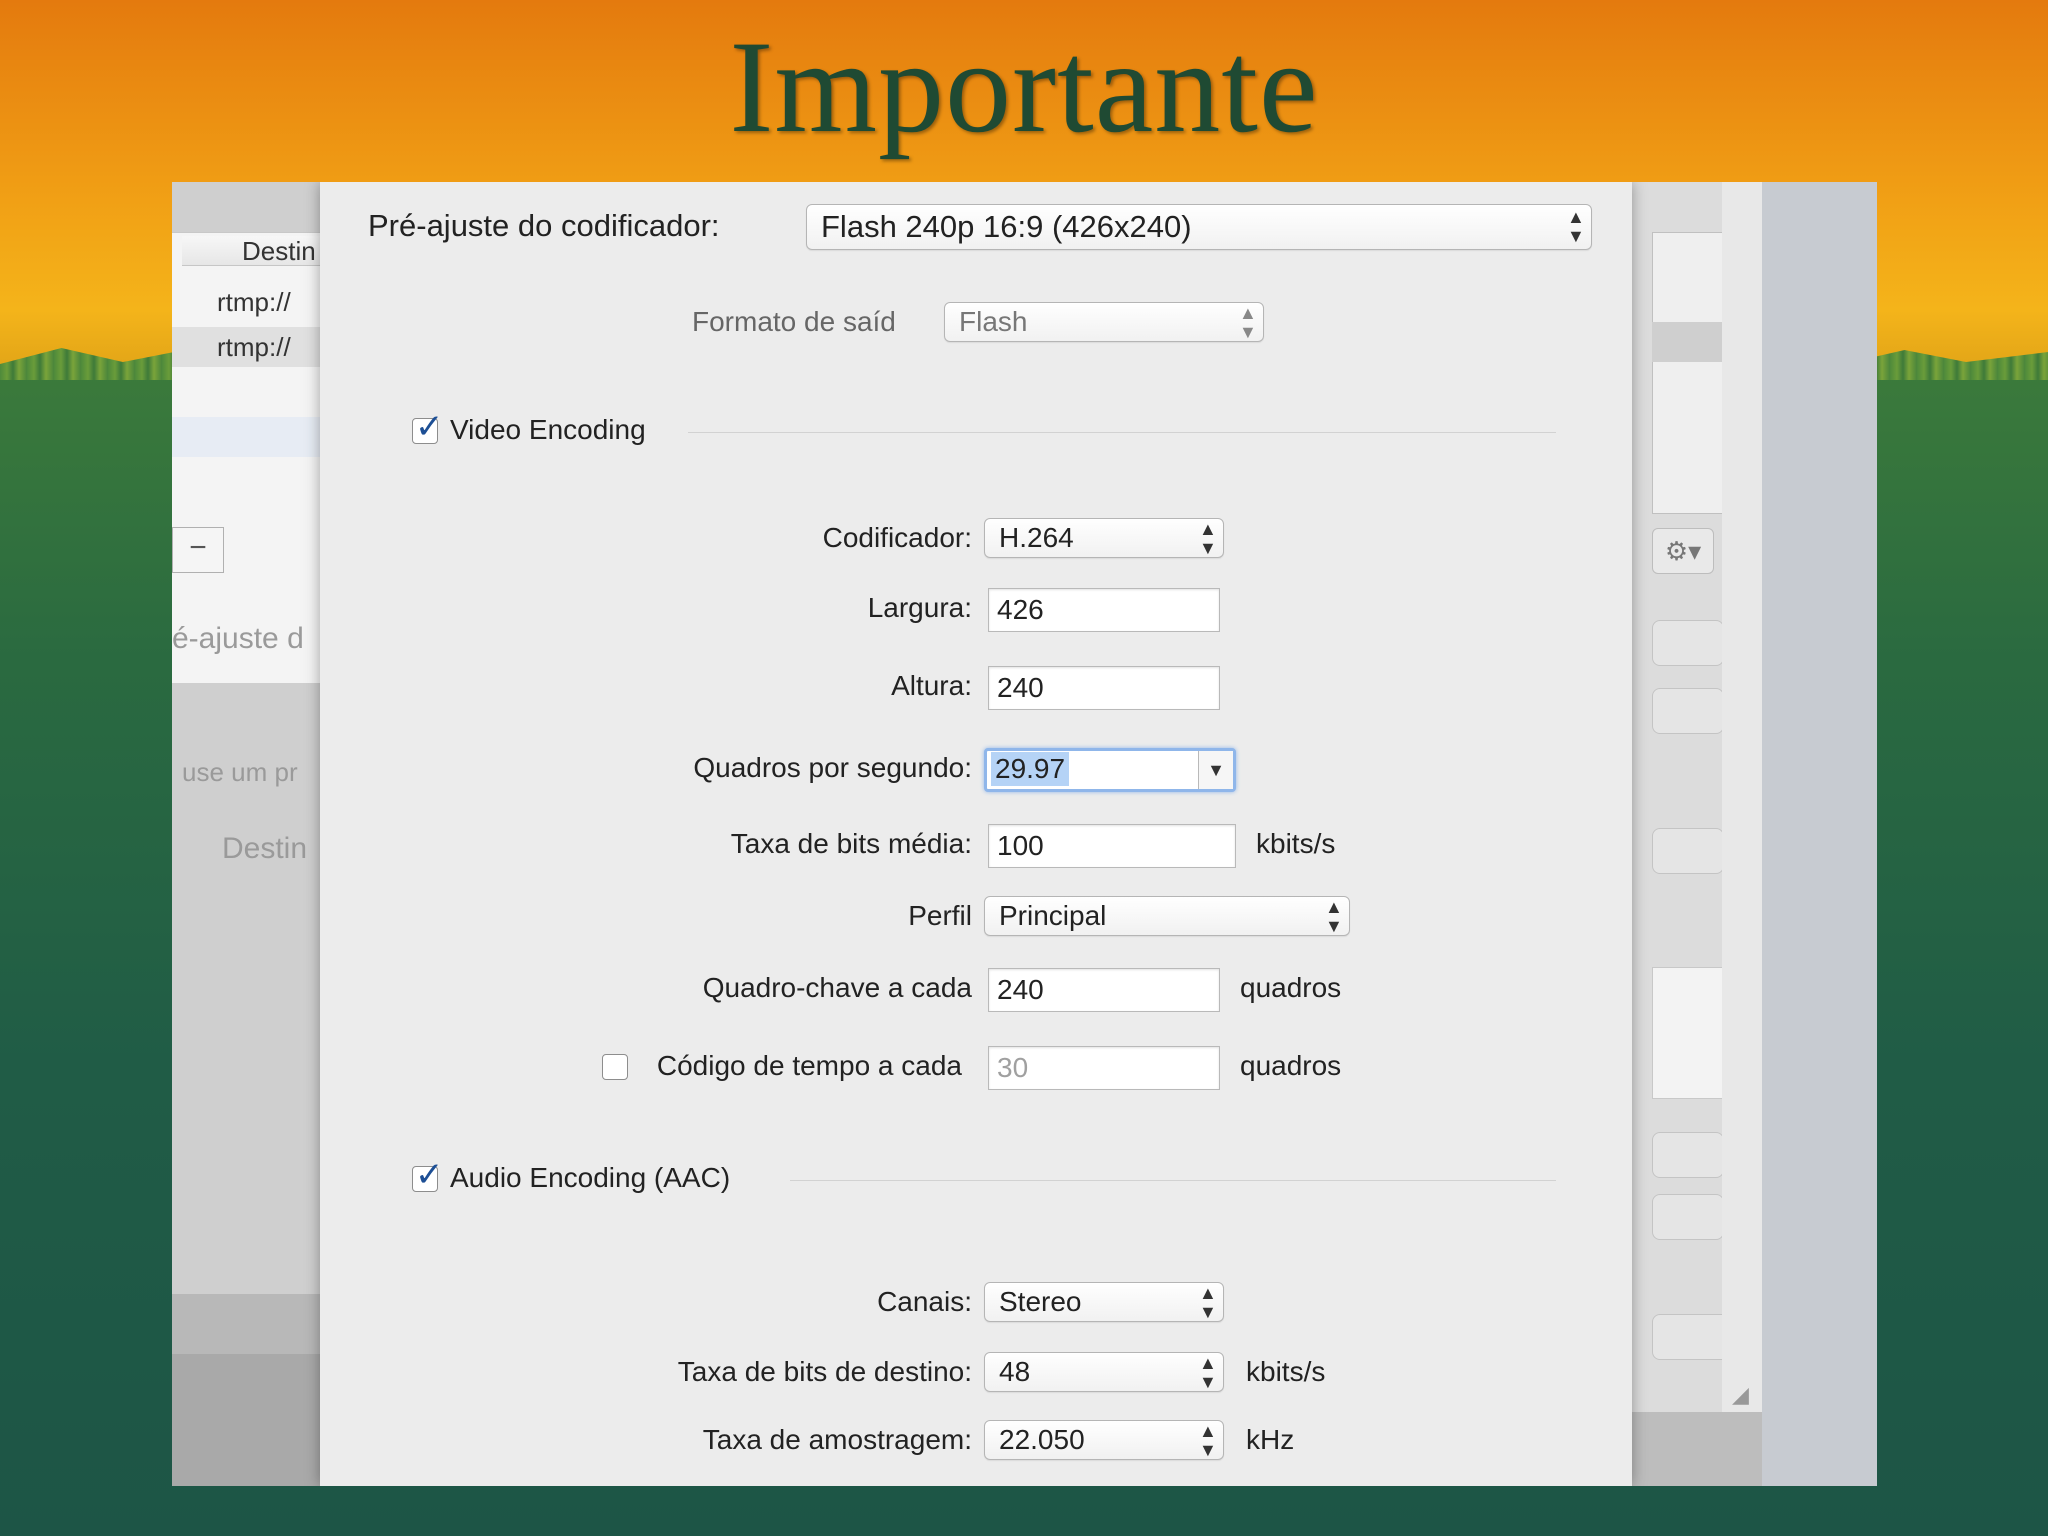 The height and width of the screenshot is (1536, 2048). What do you see at coordinates (247, 437) in the screenshot?
I see `table-row-empty` at bounding box center [247, 437].